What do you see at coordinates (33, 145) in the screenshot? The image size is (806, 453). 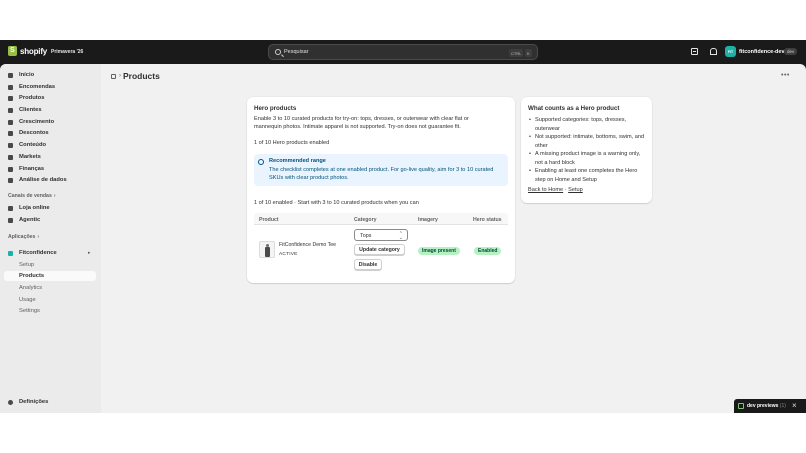 I see `sidebar-item-label: Conteúdo` at bounding box center [33, 145].